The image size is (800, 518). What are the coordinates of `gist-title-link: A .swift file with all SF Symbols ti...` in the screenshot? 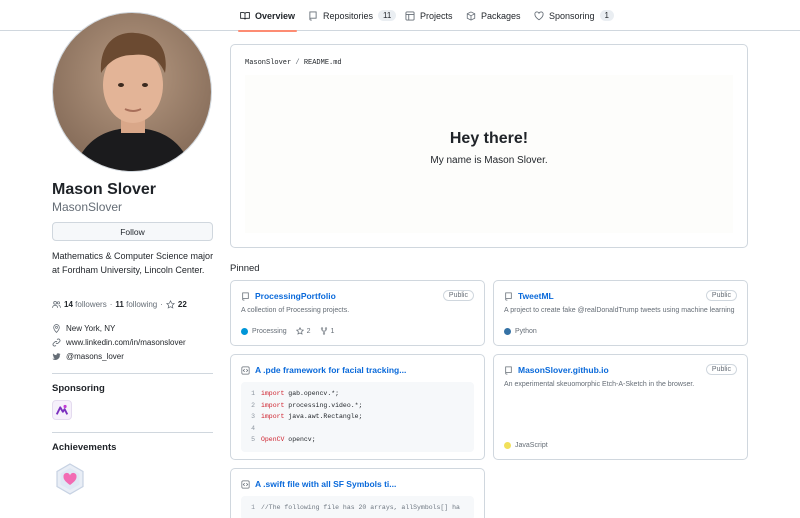 It's located at (318, 484).